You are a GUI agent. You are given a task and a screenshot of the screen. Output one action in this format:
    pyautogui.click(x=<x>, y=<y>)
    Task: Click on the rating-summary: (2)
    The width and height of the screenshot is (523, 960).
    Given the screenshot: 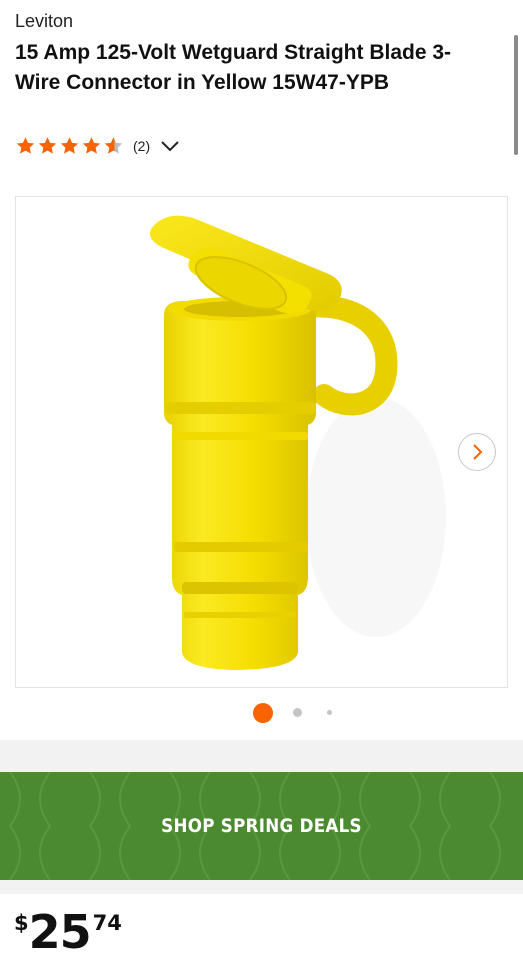 What is the action you would take?
    pyautogui.click(x=97, y=146)
    